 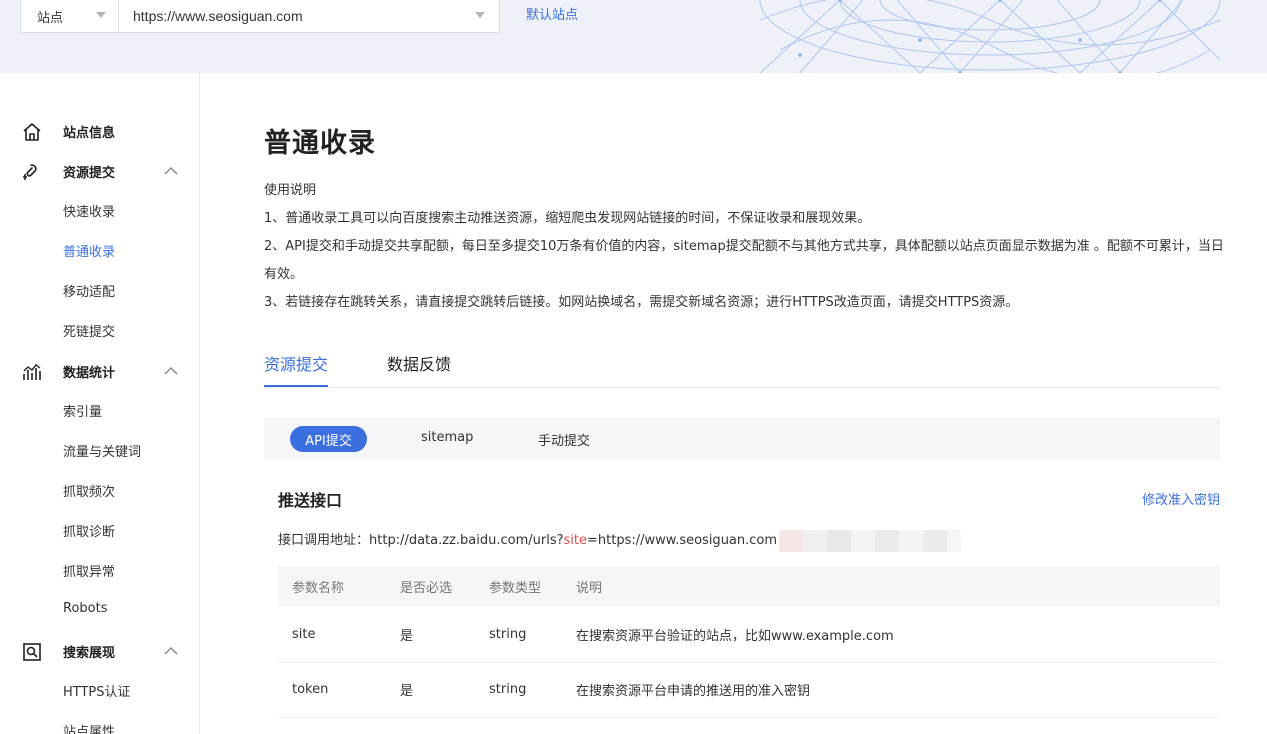 What do you see at coordinates (102, 450) in the screenshot?
I see `sidebar-item-traffic-keywords: 流量与关键词` at bounding box center [102, 450].